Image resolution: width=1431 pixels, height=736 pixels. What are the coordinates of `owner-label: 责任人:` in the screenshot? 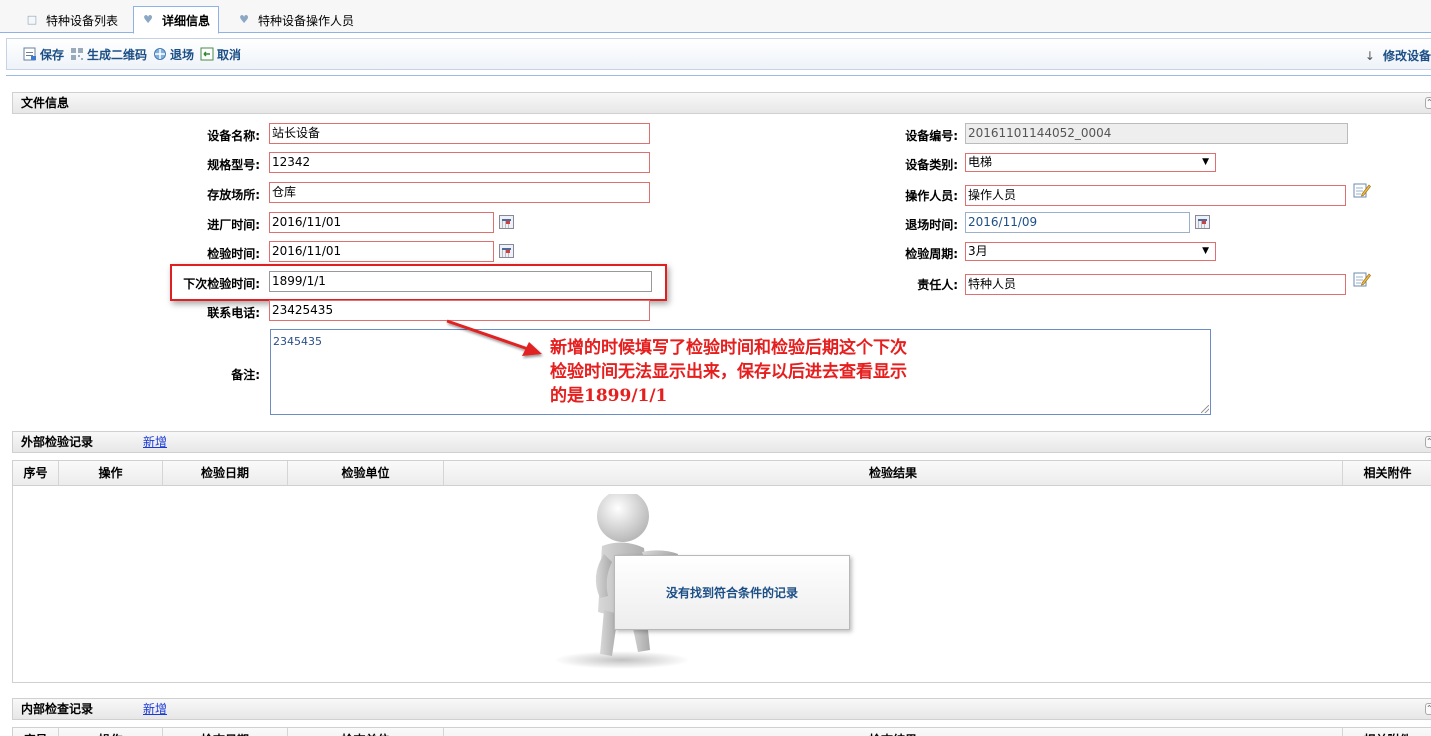 It's located at (937, 285).